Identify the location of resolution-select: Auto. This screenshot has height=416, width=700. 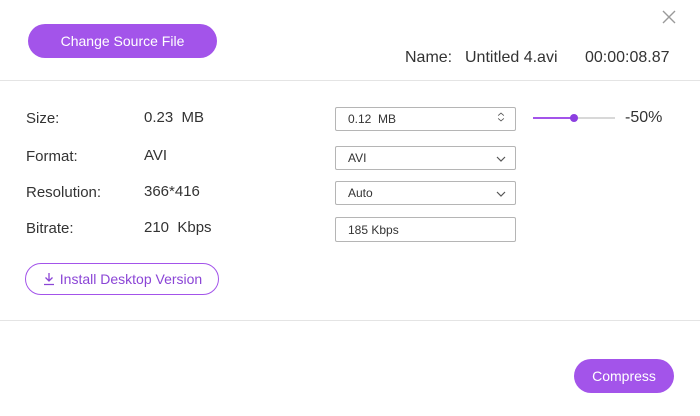
(425, 193).